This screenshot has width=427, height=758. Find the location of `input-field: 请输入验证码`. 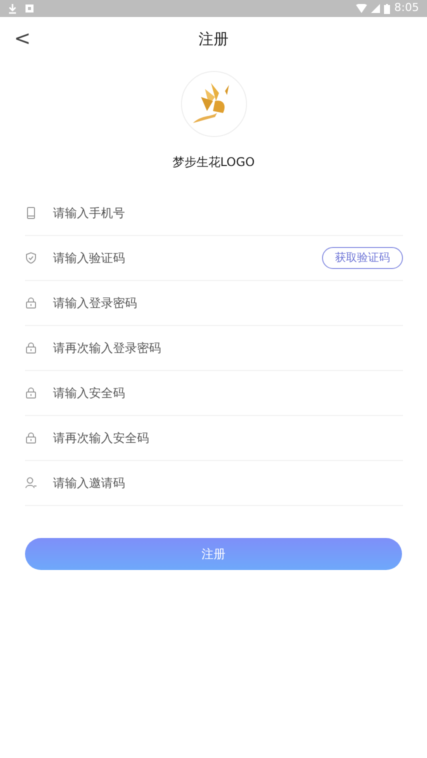

input-field: 请输入验证码 is located at coordinates (179, 258).